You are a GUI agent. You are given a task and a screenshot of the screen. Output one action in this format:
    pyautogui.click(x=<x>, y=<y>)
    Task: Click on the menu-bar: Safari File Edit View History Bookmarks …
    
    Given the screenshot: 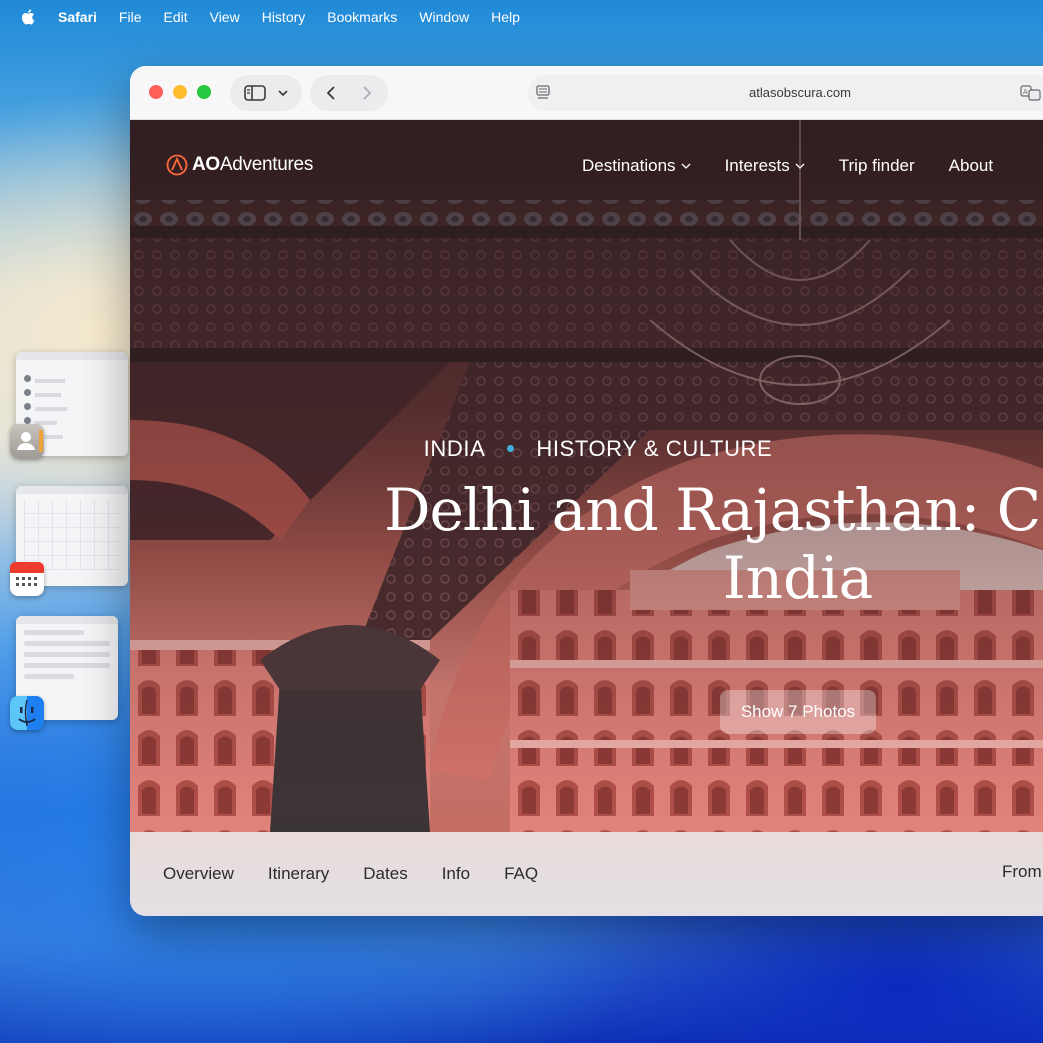 What is the action you would take?
    pyautogui.click(x=521, y=17)
    